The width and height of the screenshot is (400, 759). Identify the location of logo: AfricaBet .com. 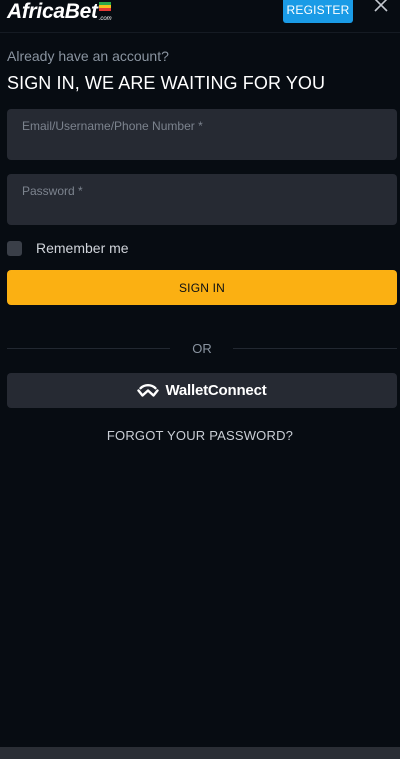
(59, 12).